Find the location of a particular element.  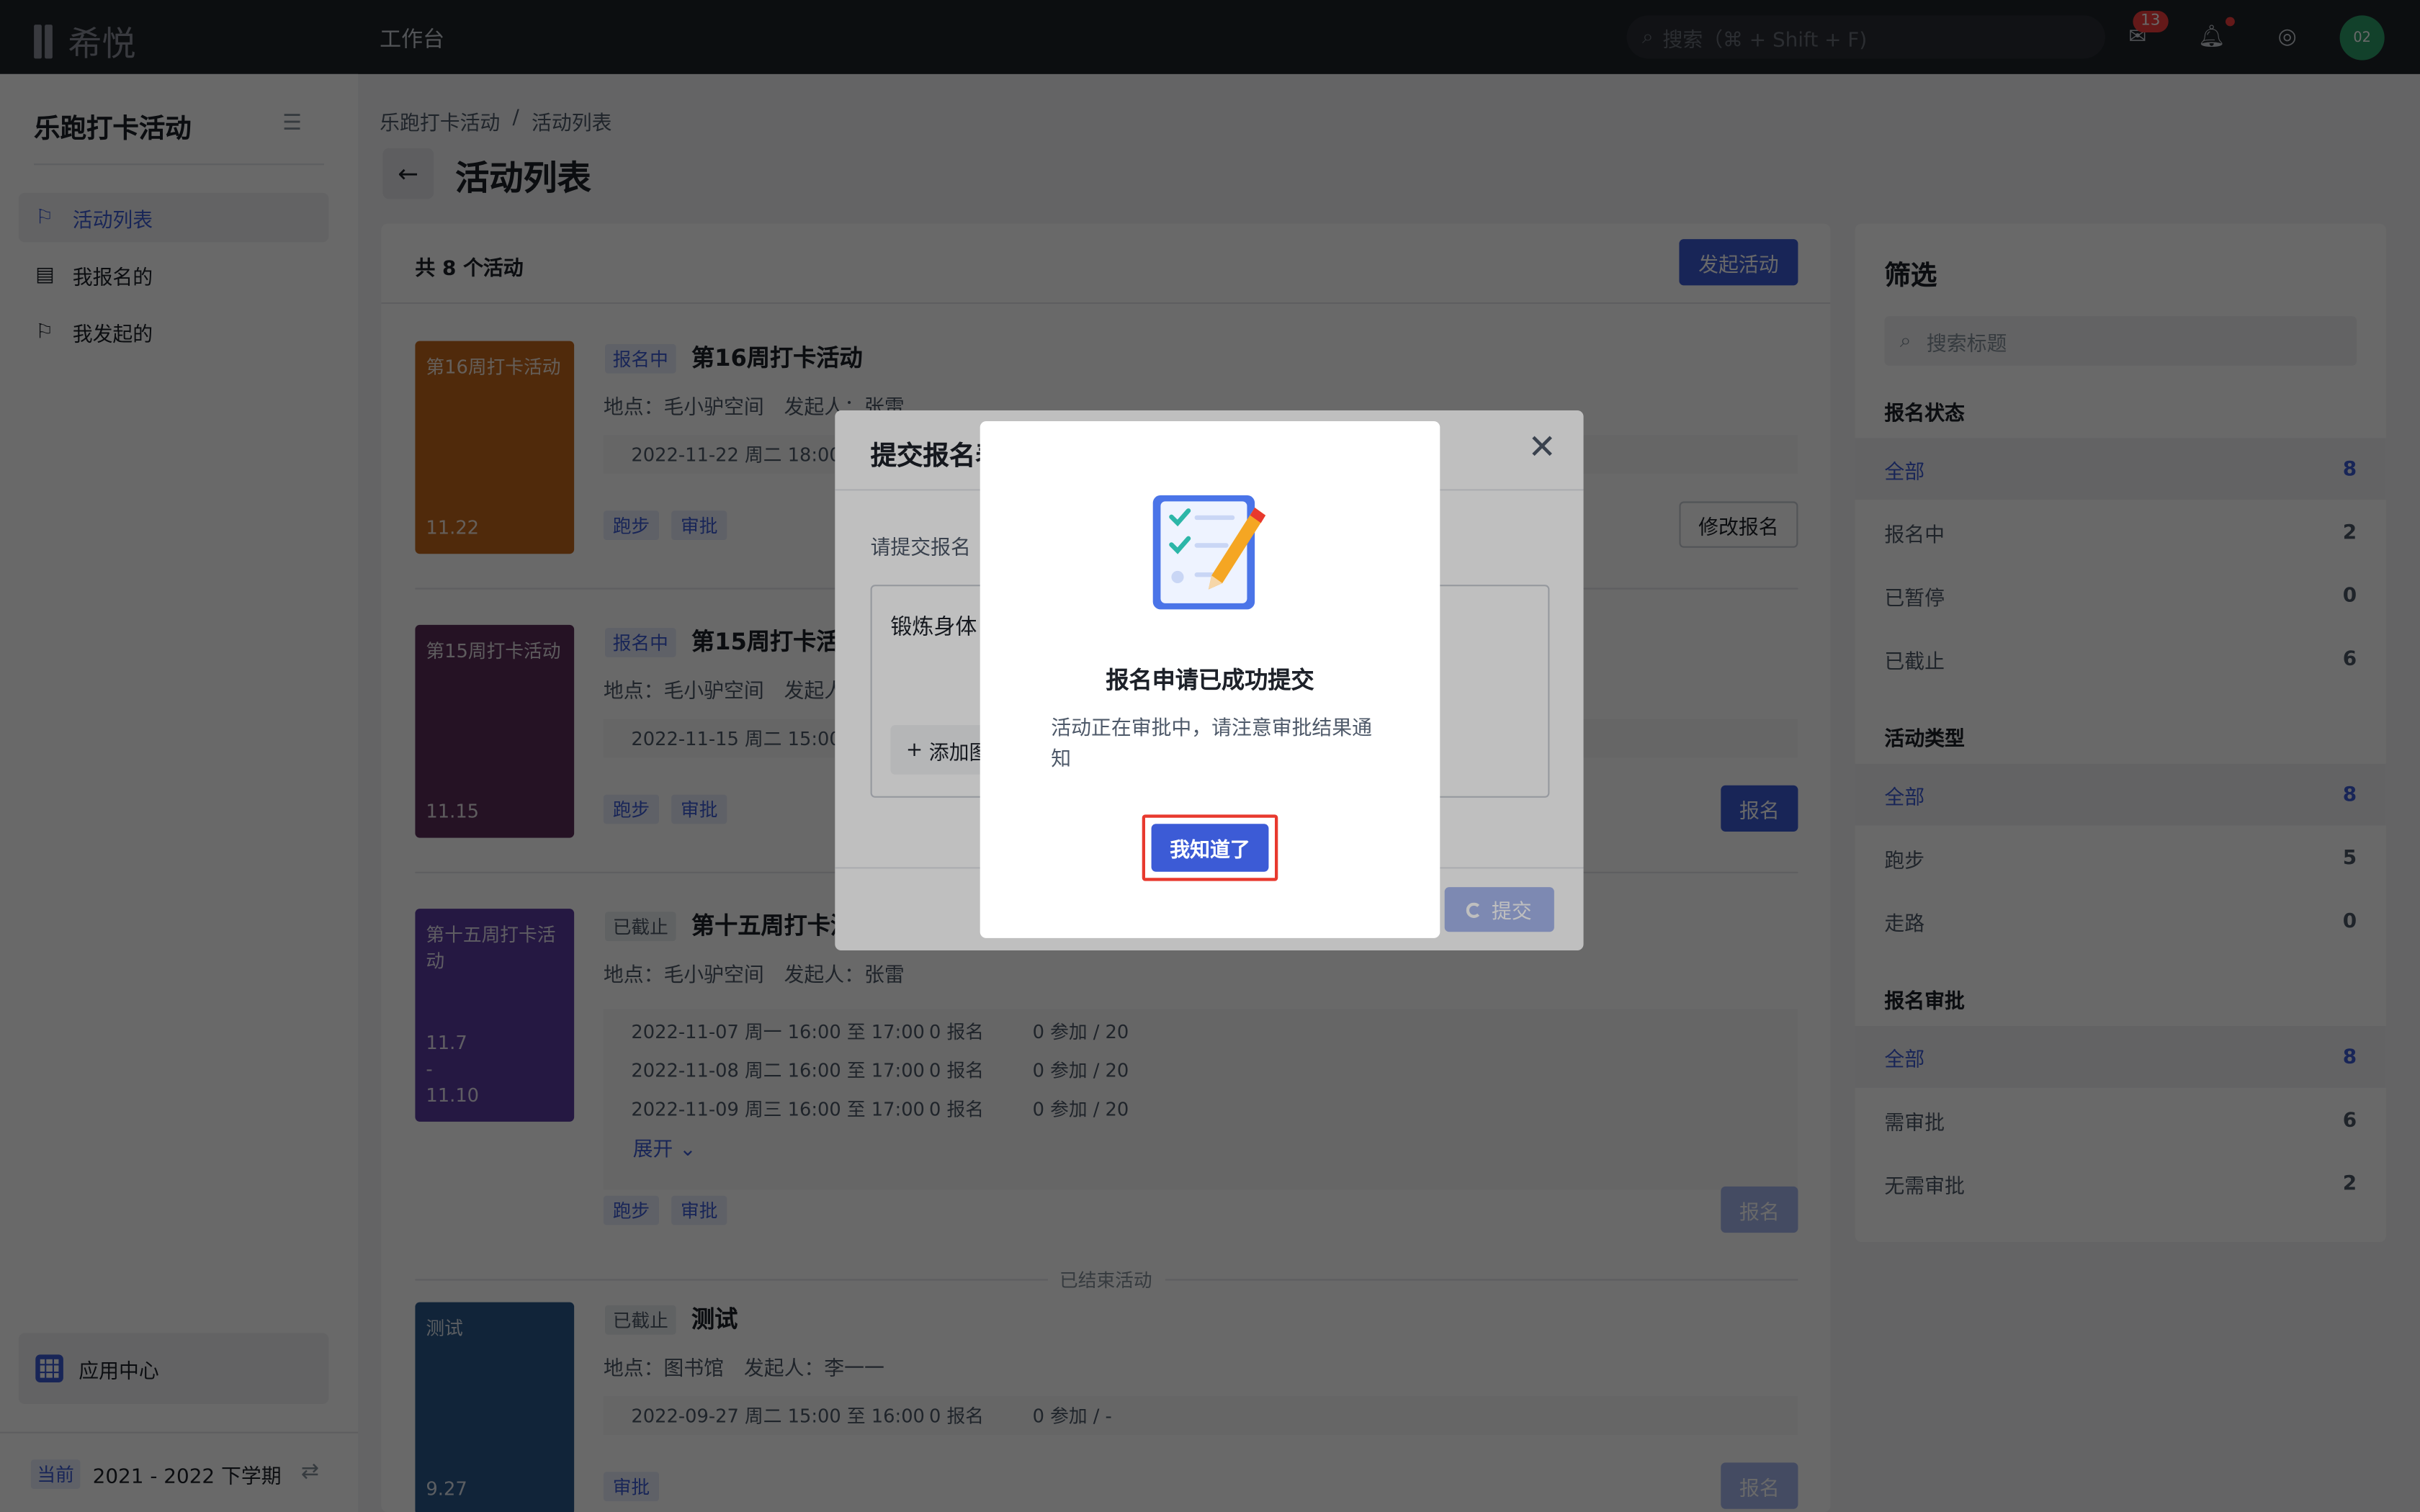

success-title: 报名申请已成功提交 is located at coordinates (1210, 680).